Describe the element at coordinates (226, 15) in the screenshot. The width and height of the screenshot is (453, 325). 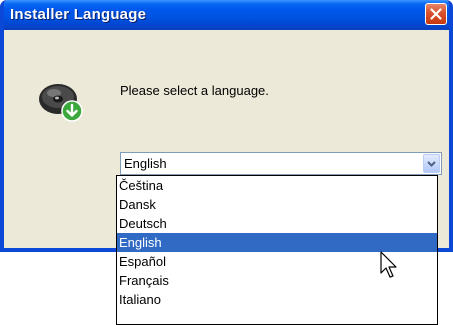
I see `title-bar: Installer Language` at that location.